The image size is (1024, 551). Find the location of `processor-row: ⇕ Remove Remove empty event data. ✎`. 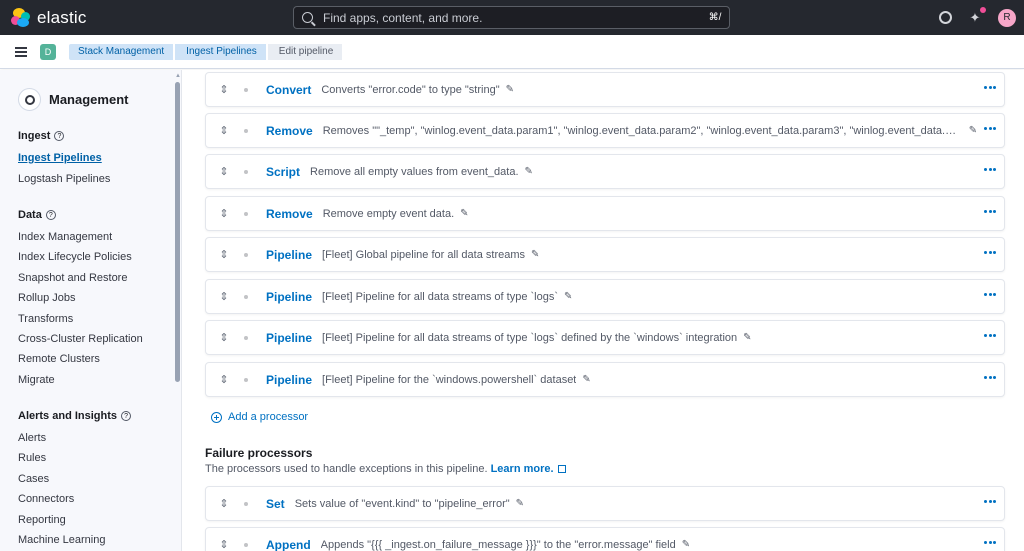

processor-row: ⇕ Remove Remove empty event data. ✎ is located at coordinates (605, 213).